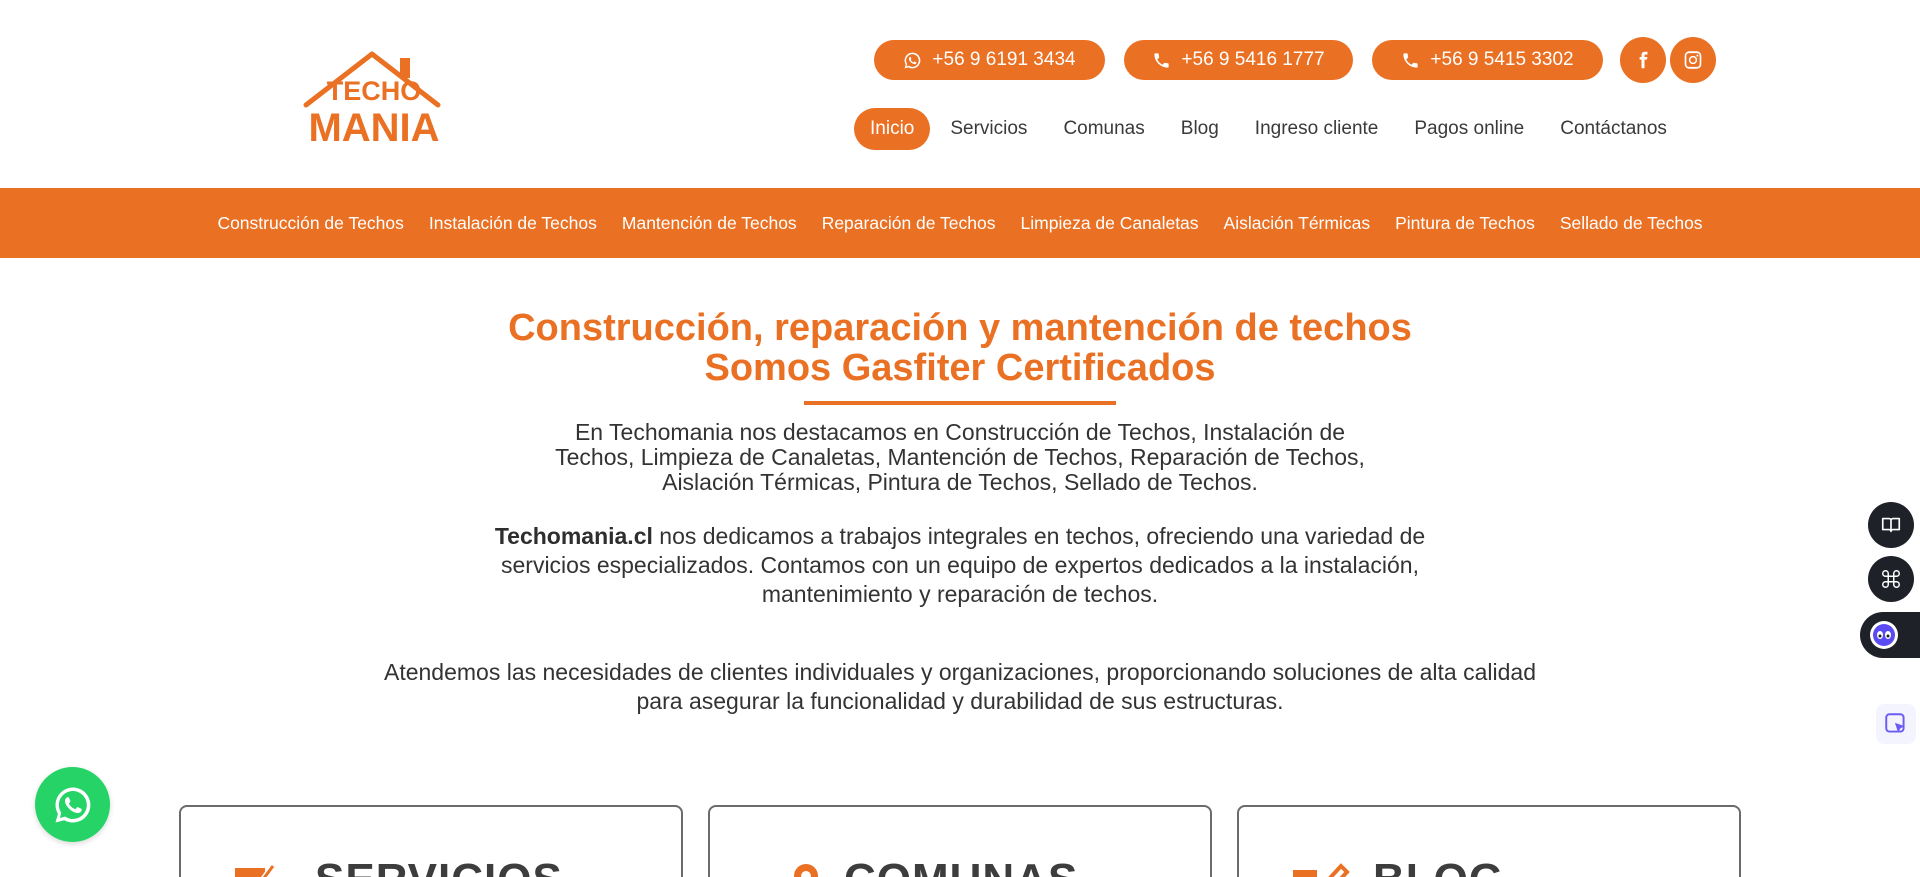 The image size is (1920, 877). Describe the element at coordinates (1631, 223) in the screenshot. I see `service-link-sellado: Sellado de Techos` at that location.